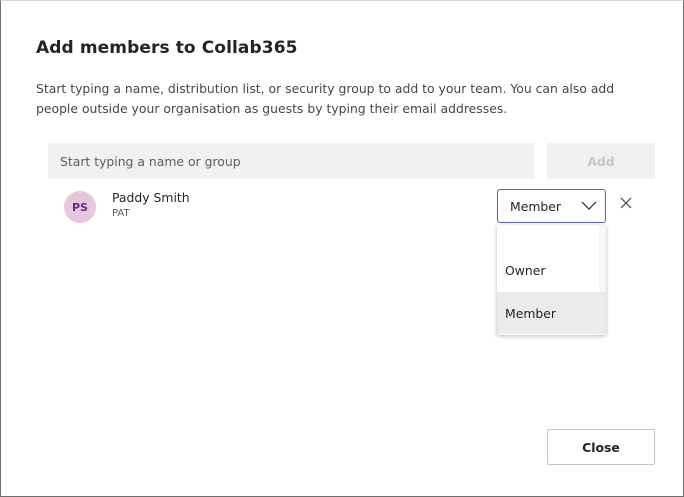  I want to click on avatar: PS, so click(80, 207).